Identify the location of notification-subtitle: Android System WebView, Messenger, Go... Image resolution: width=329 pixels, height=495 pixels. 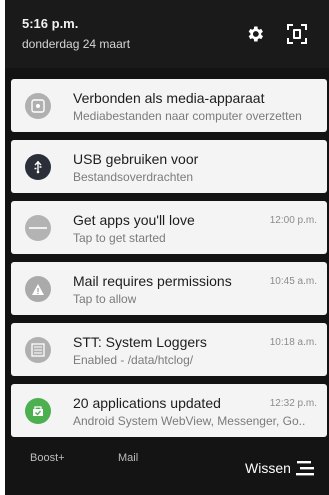
(189, 421).